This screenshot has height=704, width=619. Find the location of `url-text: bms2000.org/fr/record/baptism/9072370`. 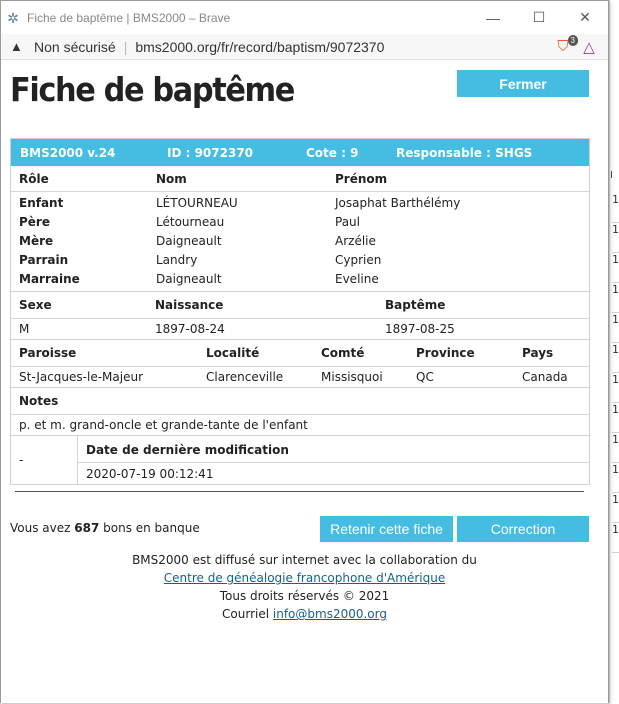

url-text: bms2000.org/fr/record/baptism/9072370 is located at coordinates (344, 47).